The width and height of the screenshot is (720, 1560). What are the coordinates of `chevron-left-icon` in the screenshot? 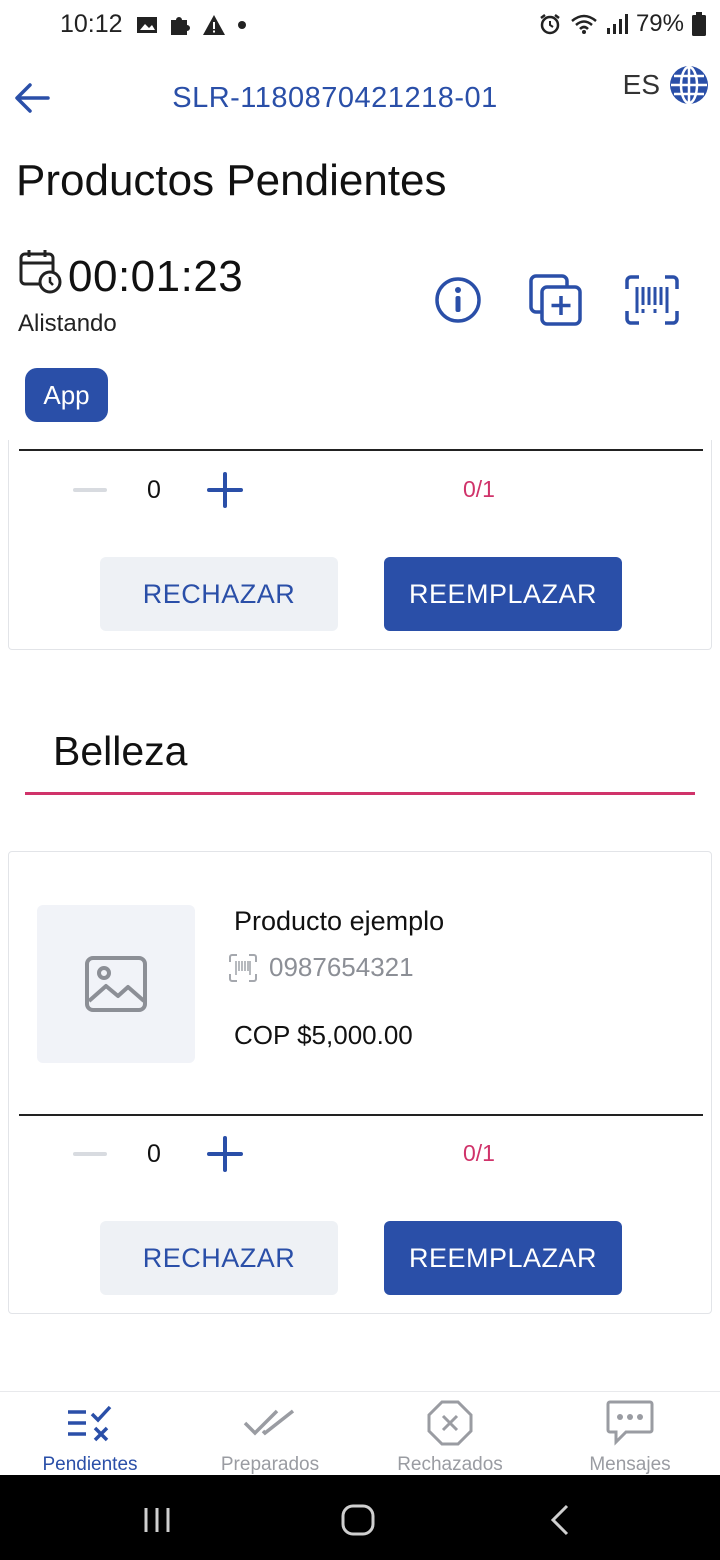 It's located at (559, 1520).